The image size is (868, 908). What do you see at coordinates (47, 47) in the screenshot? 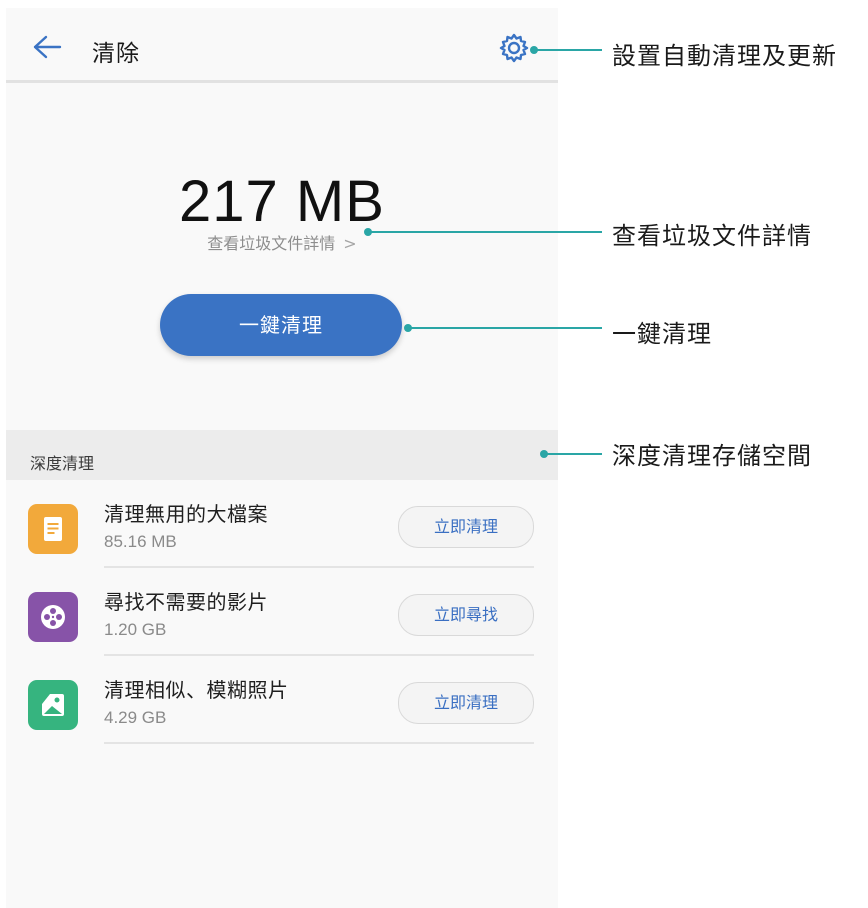
I see `back-arrow-icon` at bounding box center [47, 47].